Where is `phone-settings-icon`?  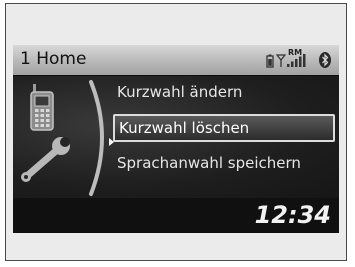
phone-settings-icon is located at coordinates (62, 138).